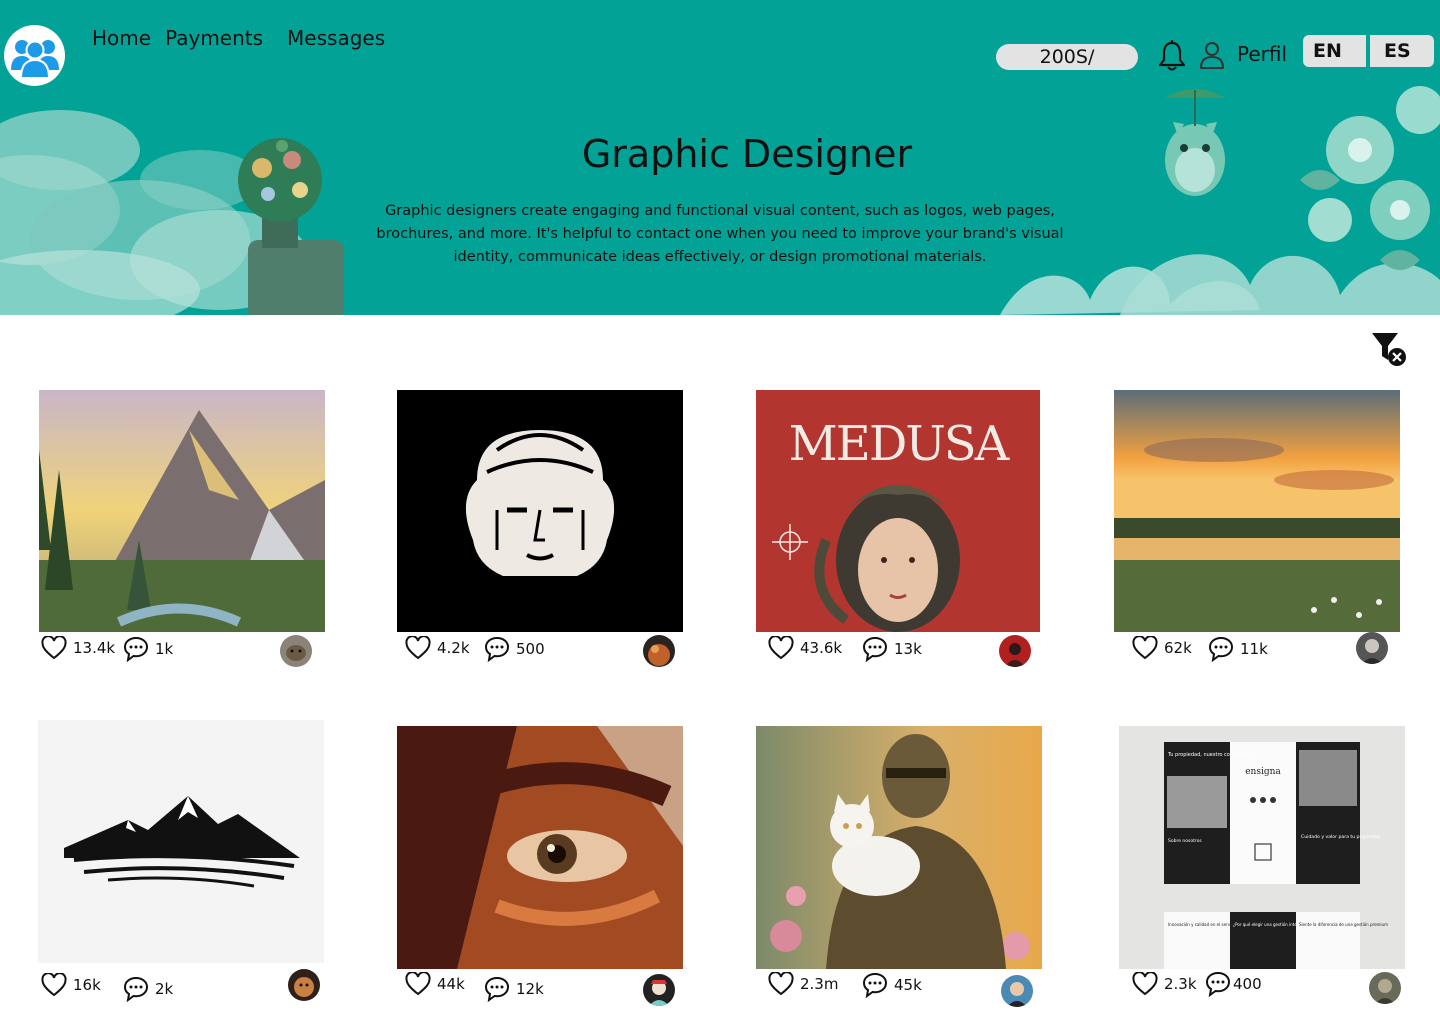  Describe the element at coordinates (172, 212) in the screenshot. I see `hero-clouds-illustration` at that location.